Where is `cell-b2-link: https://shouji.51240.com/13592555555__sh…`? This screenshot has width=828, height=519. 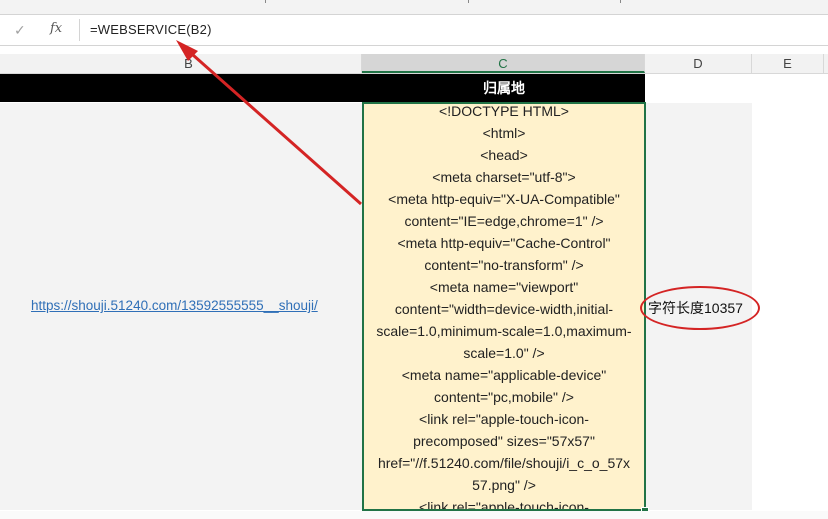
cell-b2-link: https://shouji.51240.com/13592555555__sh… is located at coordinates (174, 305).